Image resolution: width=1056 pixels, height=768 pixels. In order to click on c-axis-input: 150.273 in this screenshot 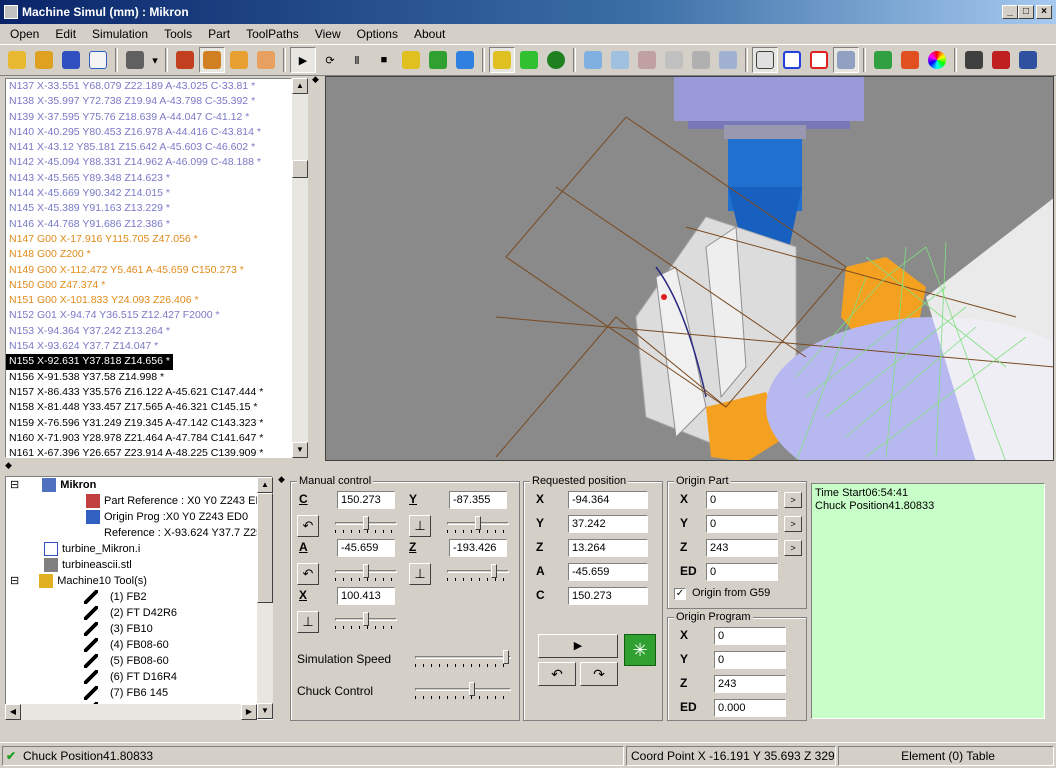, I will do `click(366, 500)`.